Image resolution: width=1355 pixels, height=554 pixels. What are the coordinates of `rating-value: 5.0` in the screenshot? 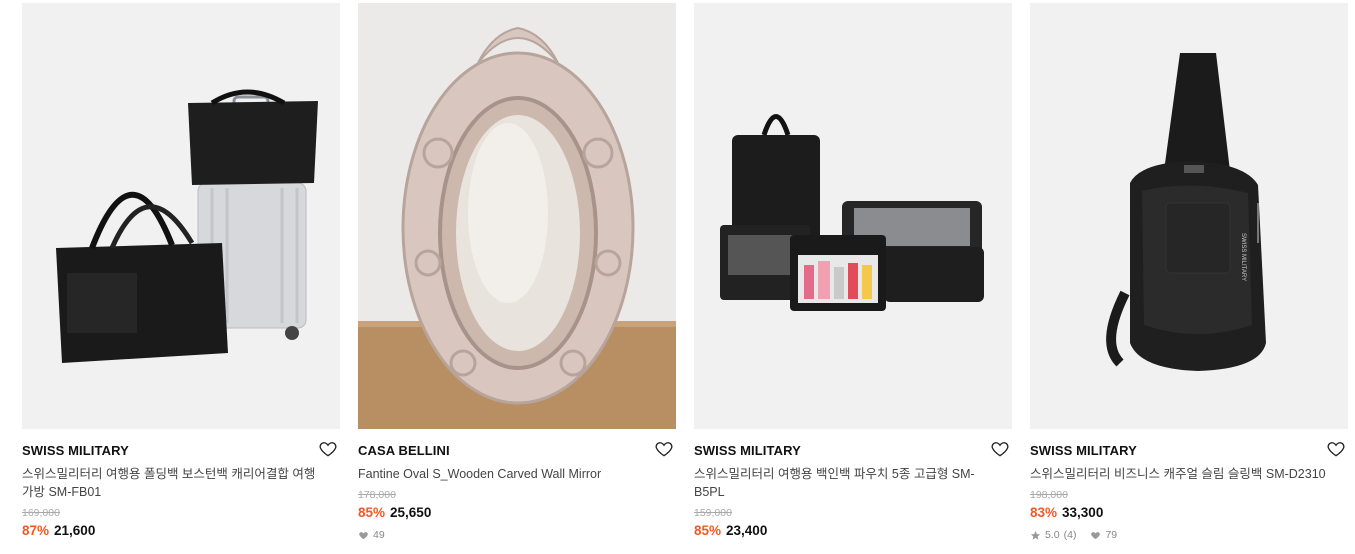 It's located at (1052, 535).